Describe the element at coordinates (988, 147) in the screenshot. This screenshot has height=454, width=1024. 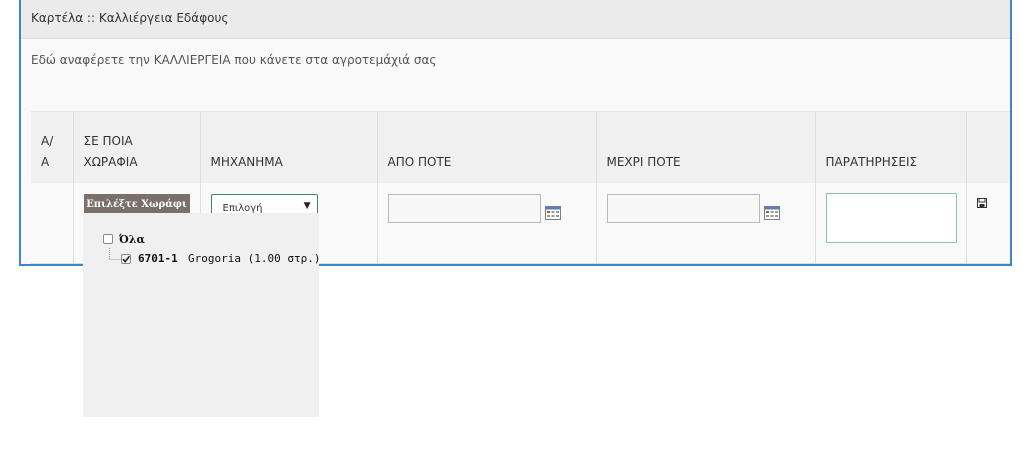
I see `col-header-actions` at that location.